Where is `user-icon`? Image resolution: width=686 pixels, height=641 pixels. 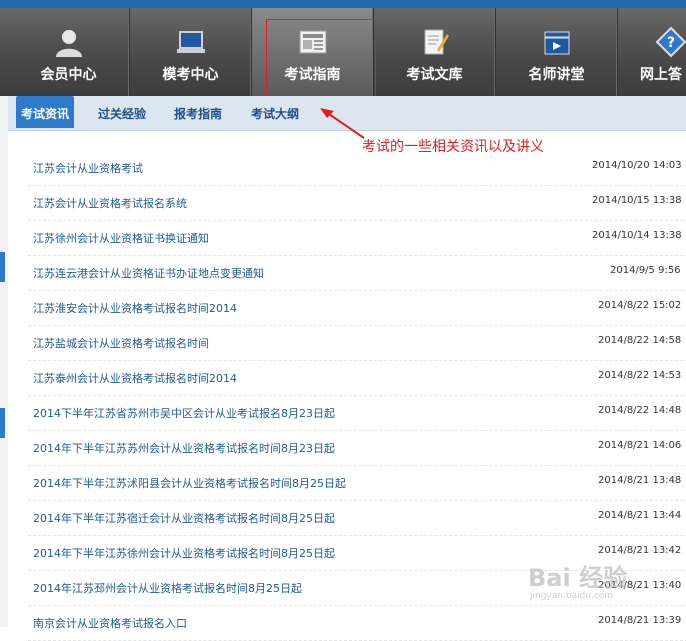
user-icon is located at coordinates (68, 43).